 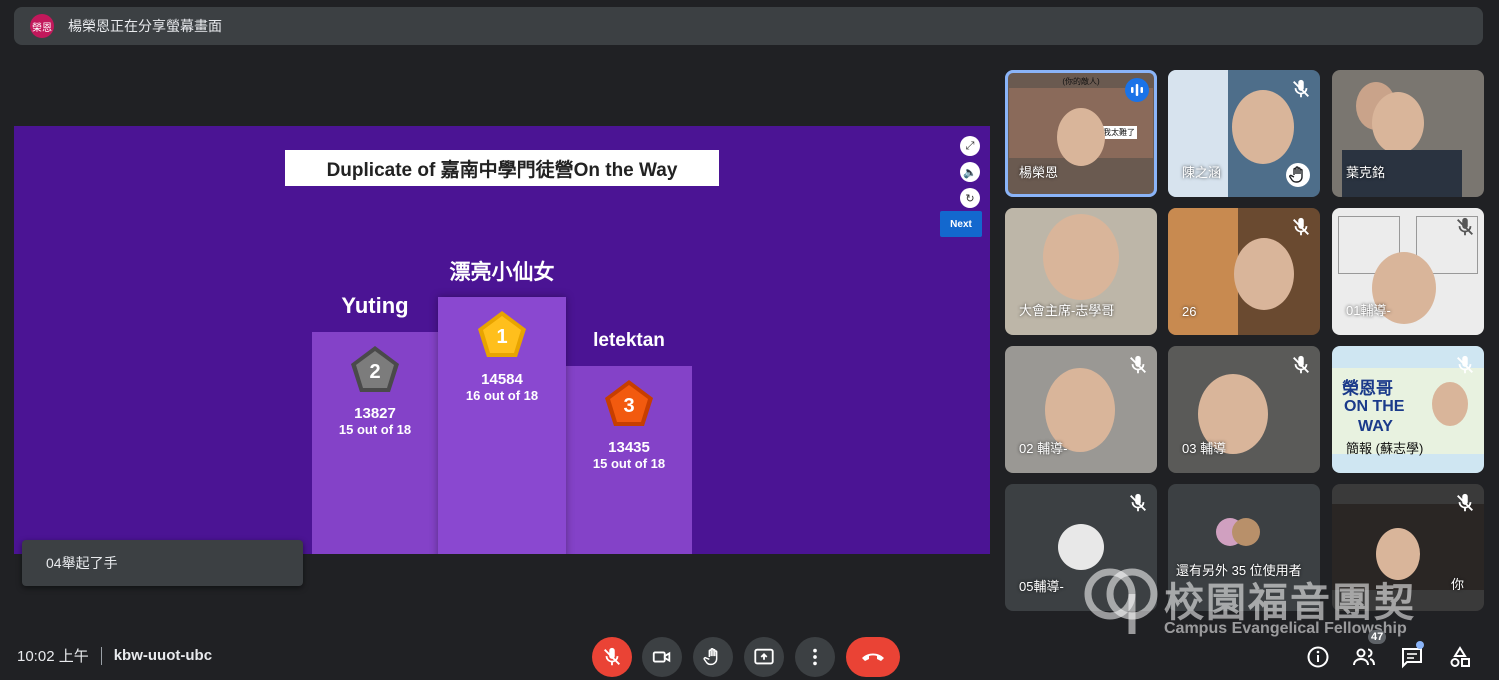 What do you see at coordinates (1375, 426) in the screenshot?
I see `slide-thumb-line: WAY` at bounding box center [1375, 426].